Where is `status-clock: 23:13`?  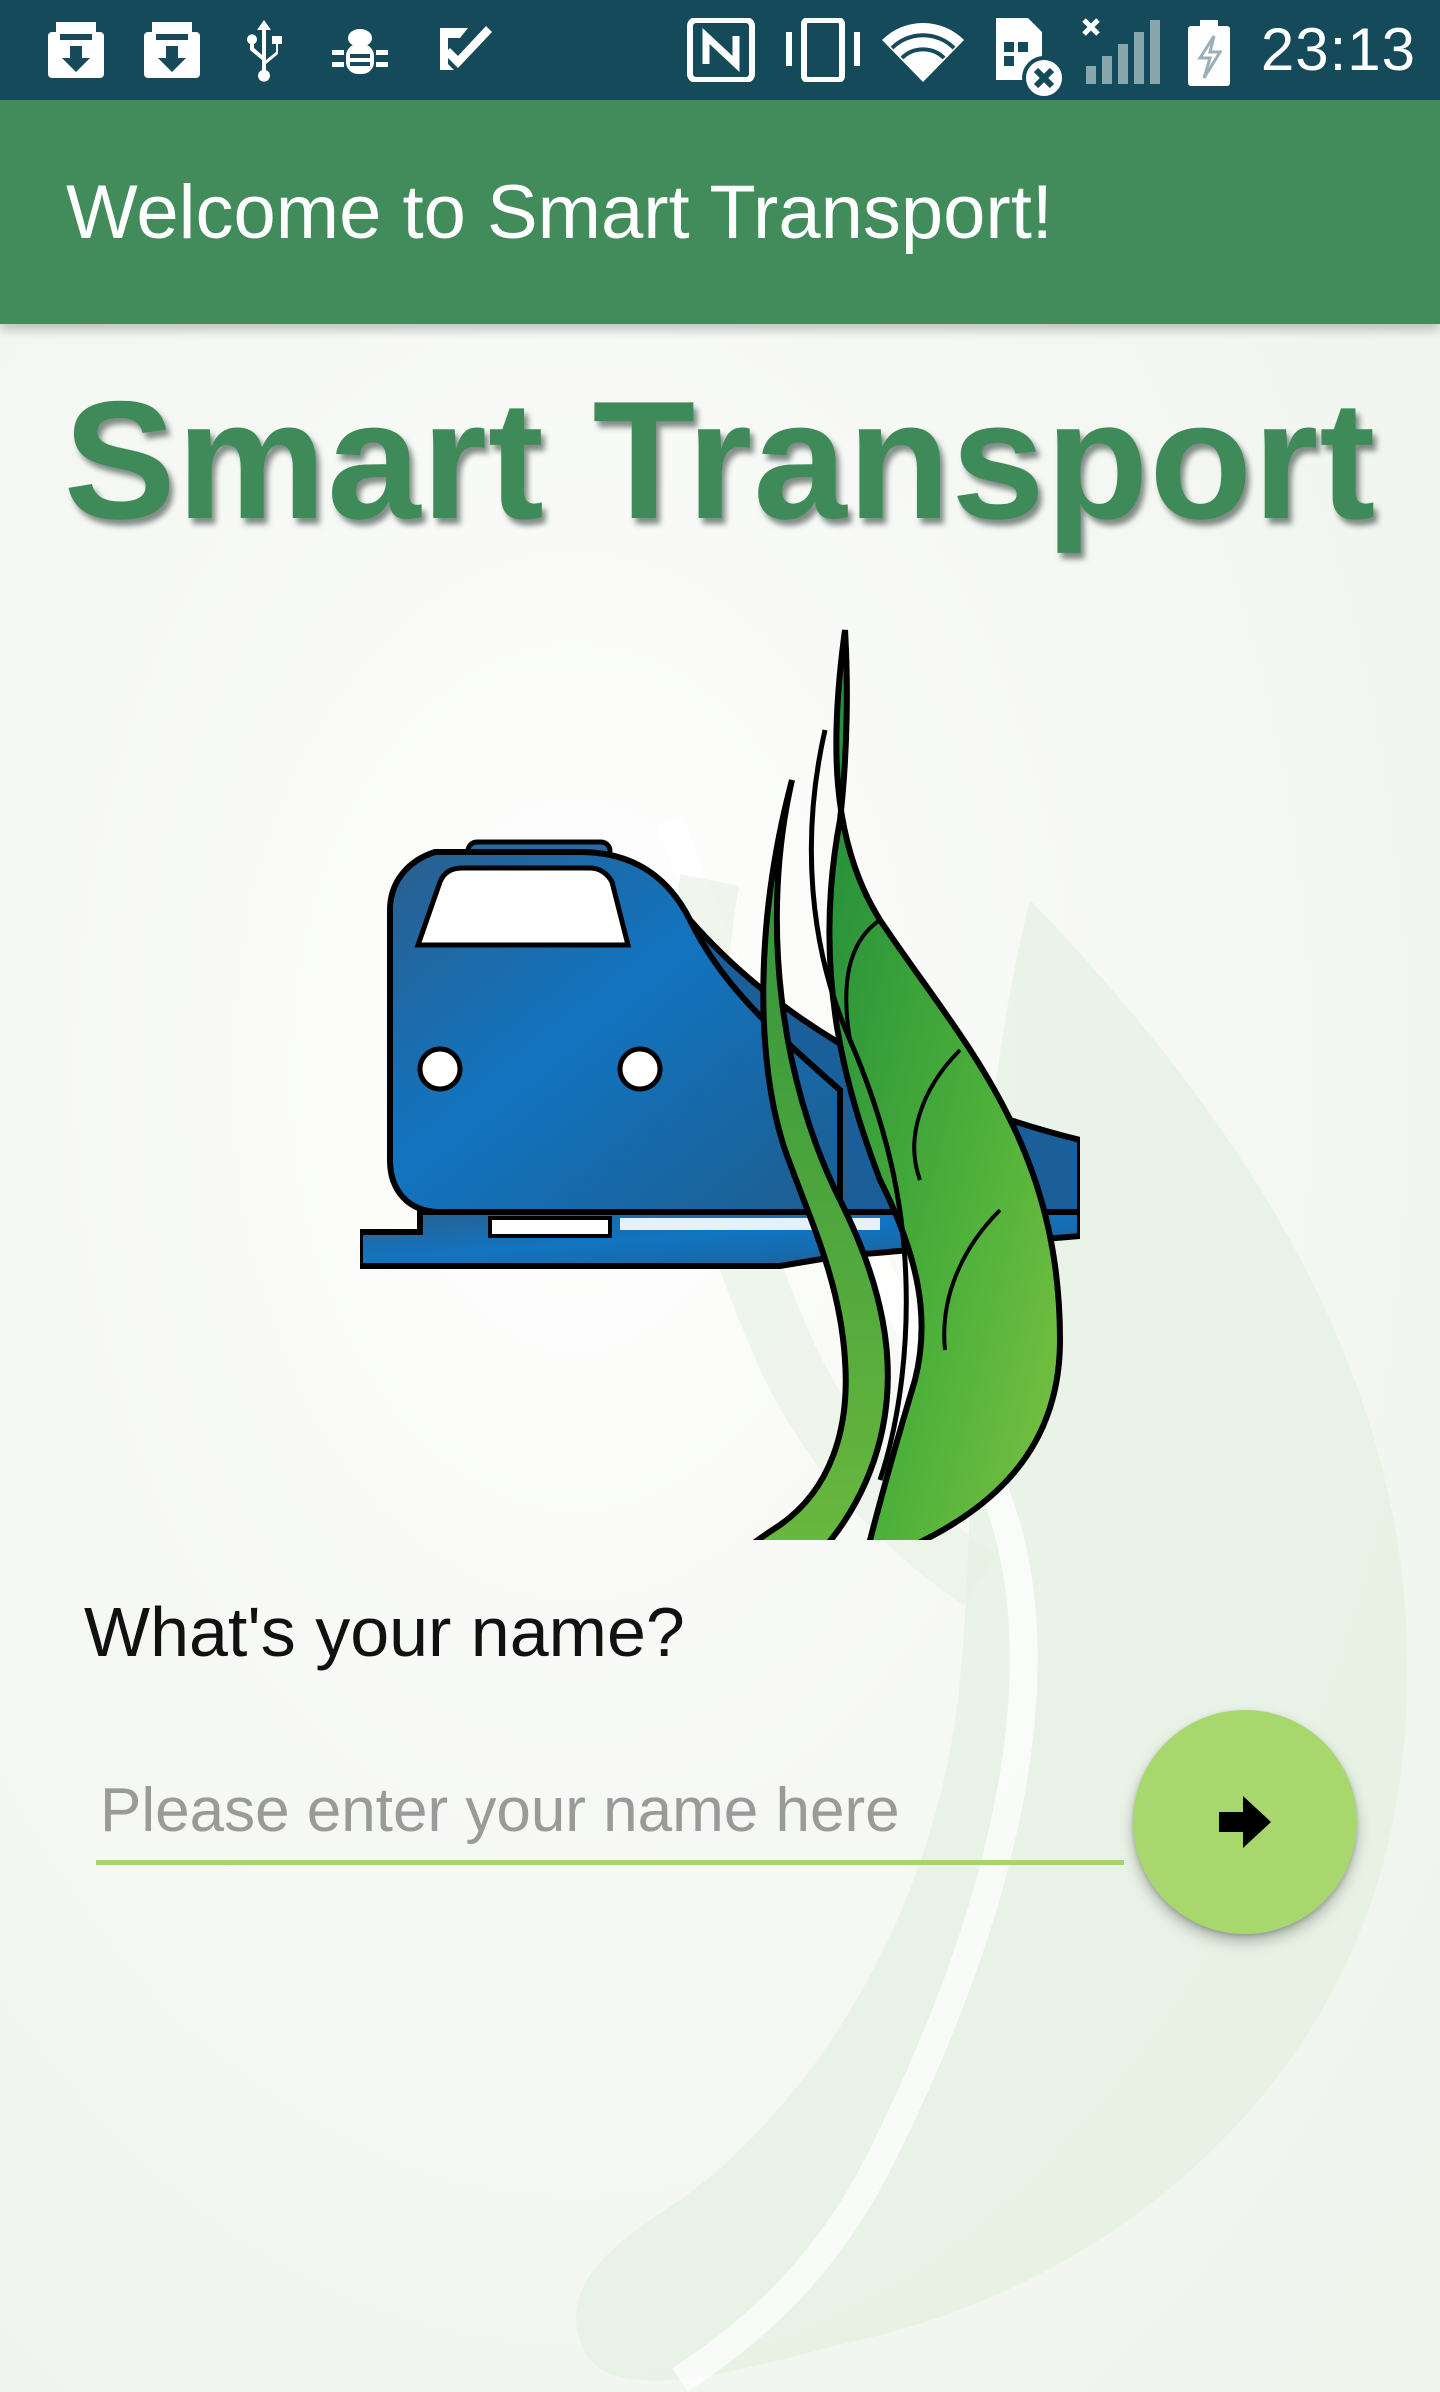 status-clock: 23:13 is located at coordinates (1338, 49).